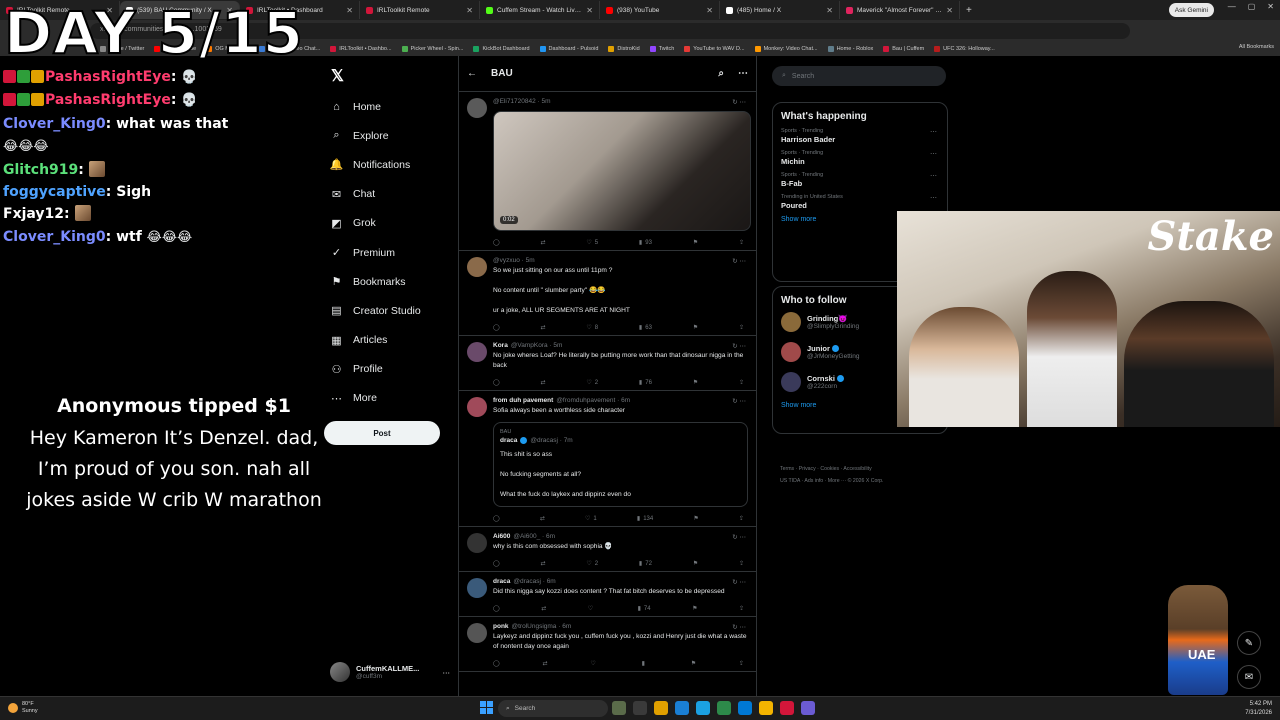 This screenshot has height=720, width=1280. I want to click on nav-item-notifications: 🔔 Notifications, so click(392, 164).